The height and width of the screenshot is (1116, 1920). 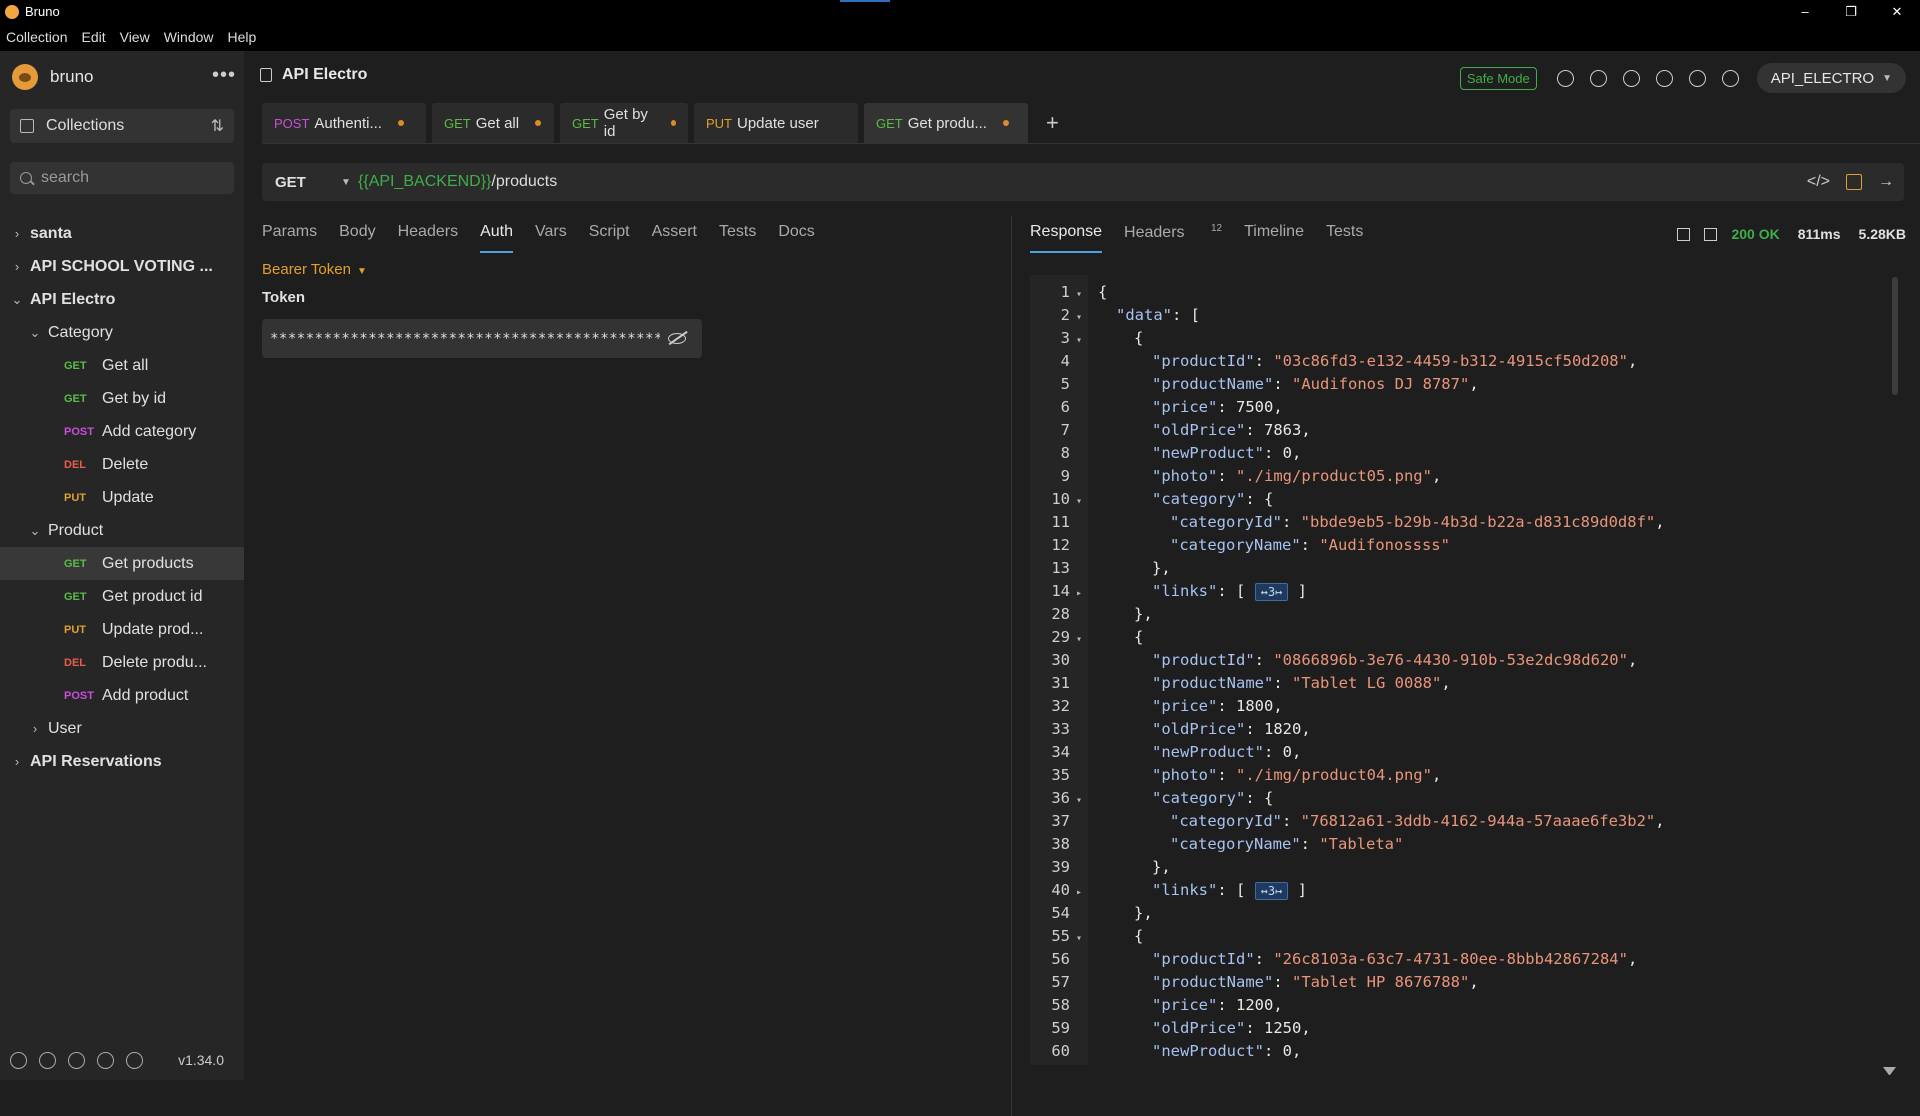 I want to click on code-punct: ,, so click(x=1474, y=384).